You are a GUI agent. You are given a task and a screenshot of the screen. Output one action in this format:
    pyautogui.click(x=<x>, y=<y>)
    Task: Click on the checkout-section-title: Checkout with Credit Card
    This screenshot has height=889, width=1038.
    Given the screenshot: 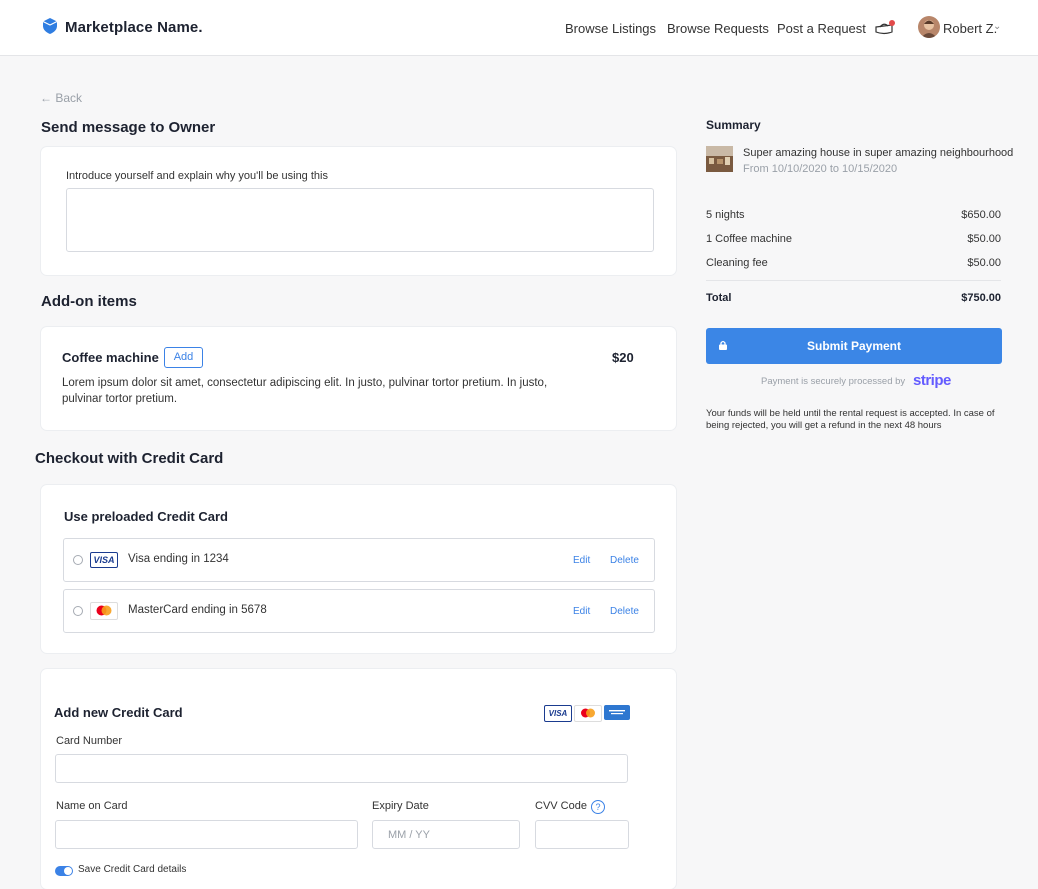 What is the action you would take?
    pyautogui.click(x=129, y=458)
    